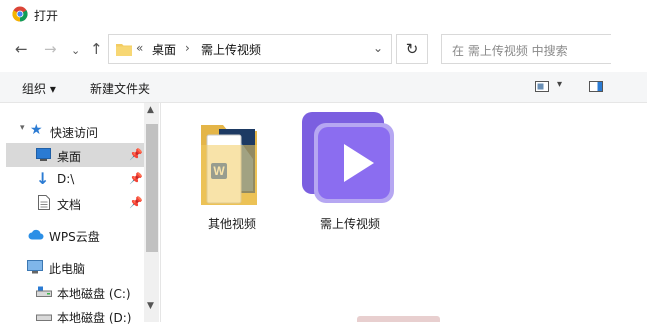 The image size is (647, 328). What do you see at coordinates (124, 50) in the screenshot?
I see `folder-icon` at bounding box center [124, 50].